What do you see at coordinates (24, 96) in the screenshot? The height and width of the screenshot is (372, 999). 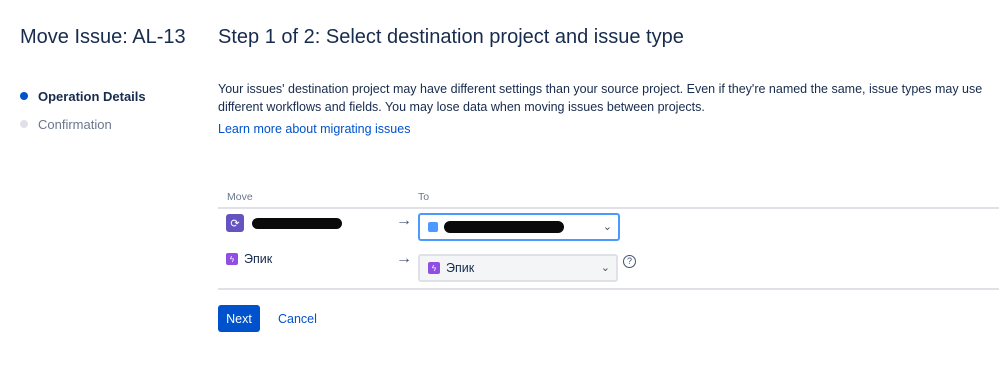 I see `active-step-dot-icon` at bounding box center [24, 96].